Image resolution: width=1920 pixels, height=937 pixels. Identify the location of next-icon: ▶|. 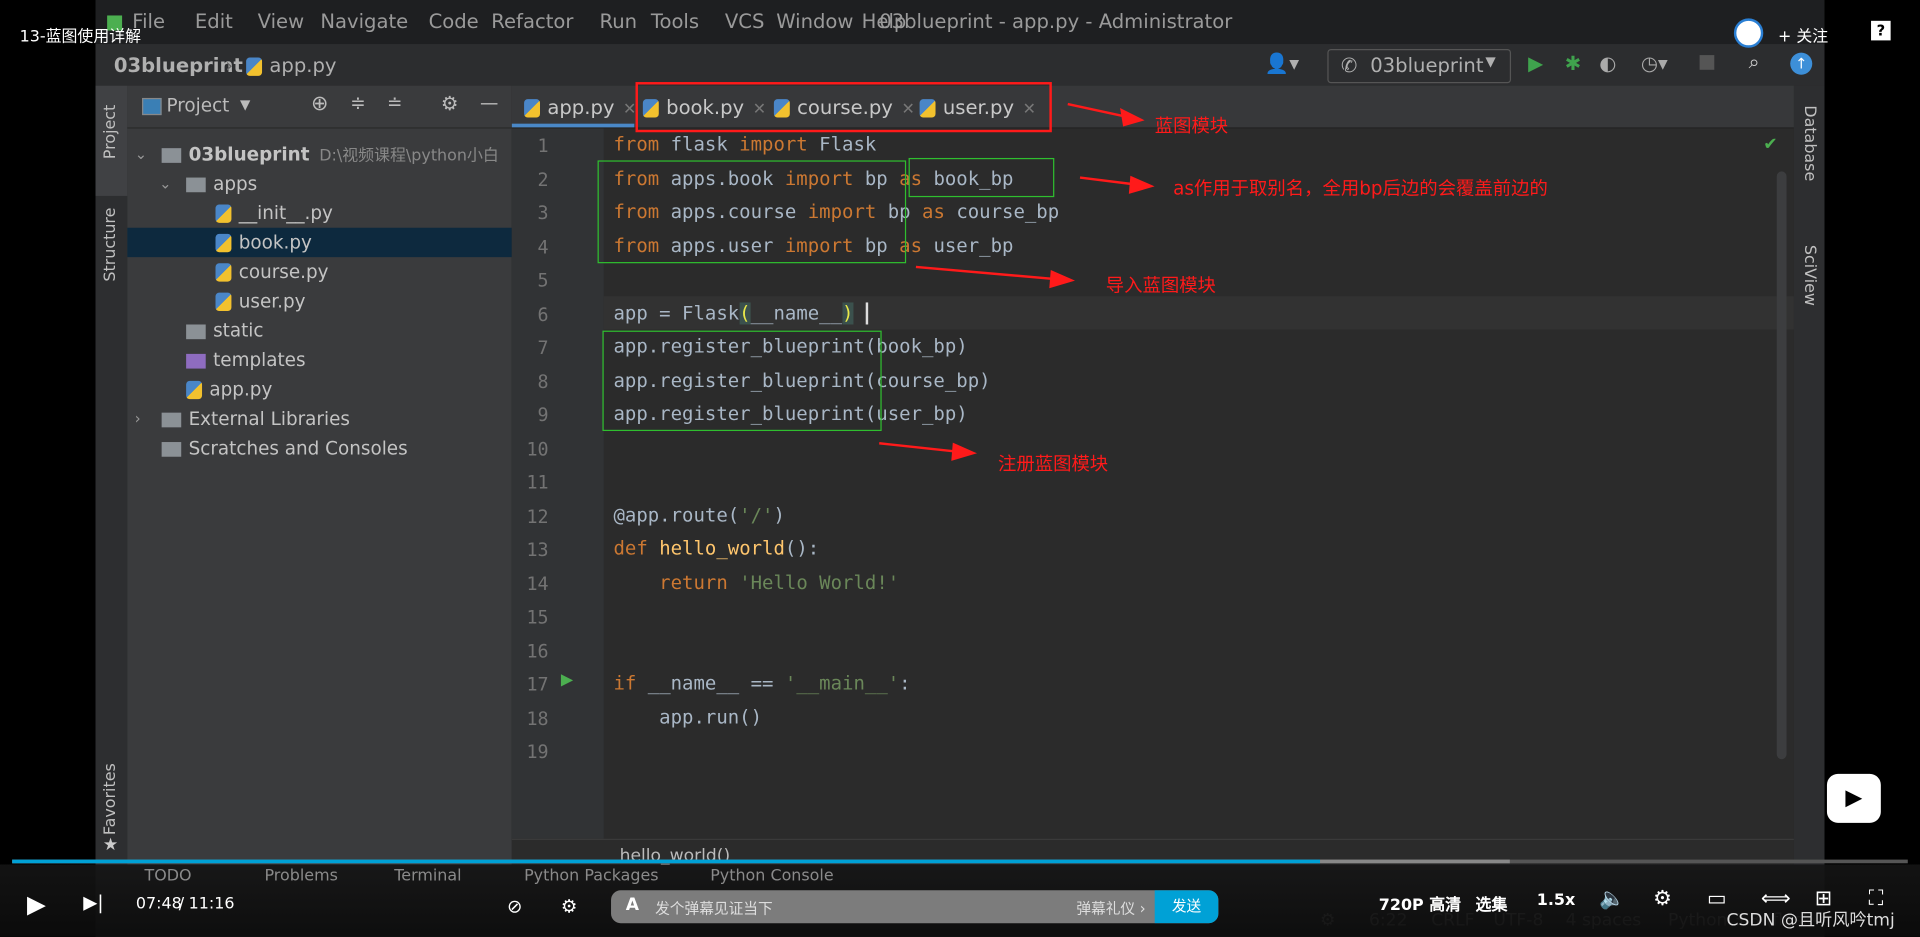
(93, 902).